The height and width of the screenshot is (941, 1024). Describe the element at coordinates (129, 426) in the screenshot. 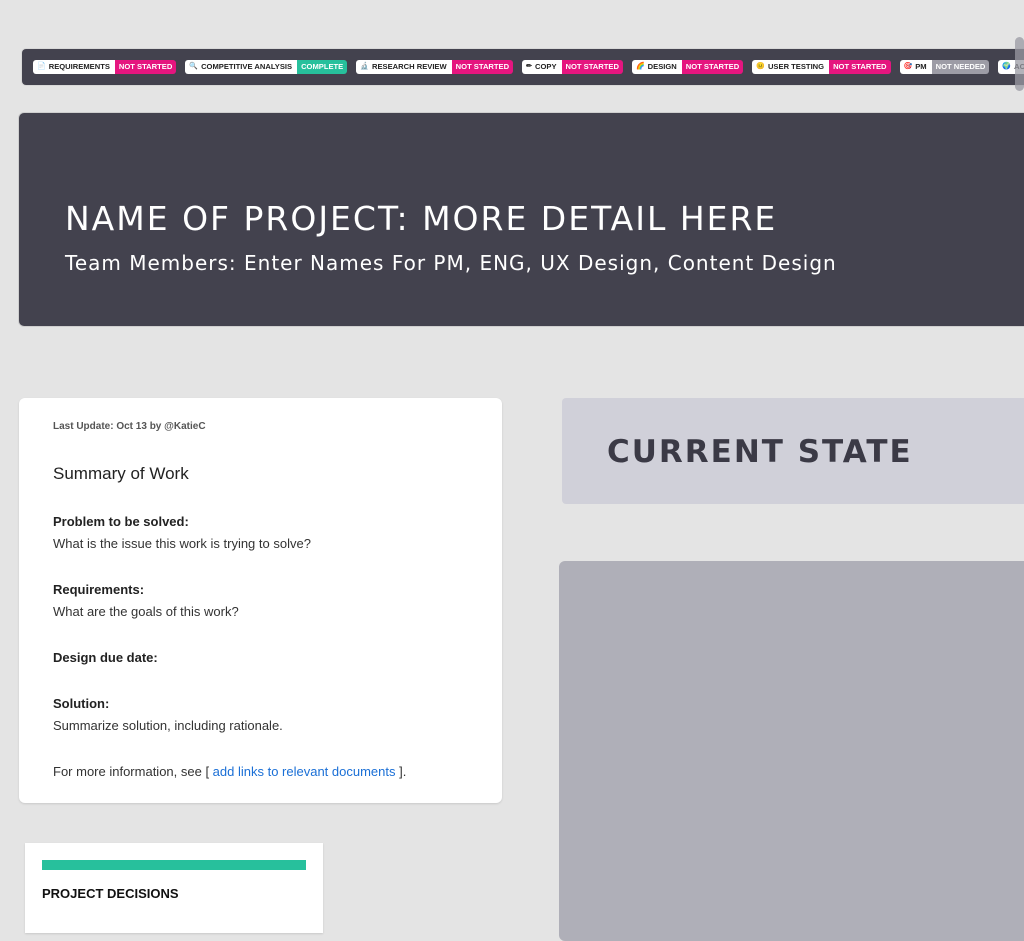

I see `last-update: Last Update: Oct 13 by @KatieC` at that location.